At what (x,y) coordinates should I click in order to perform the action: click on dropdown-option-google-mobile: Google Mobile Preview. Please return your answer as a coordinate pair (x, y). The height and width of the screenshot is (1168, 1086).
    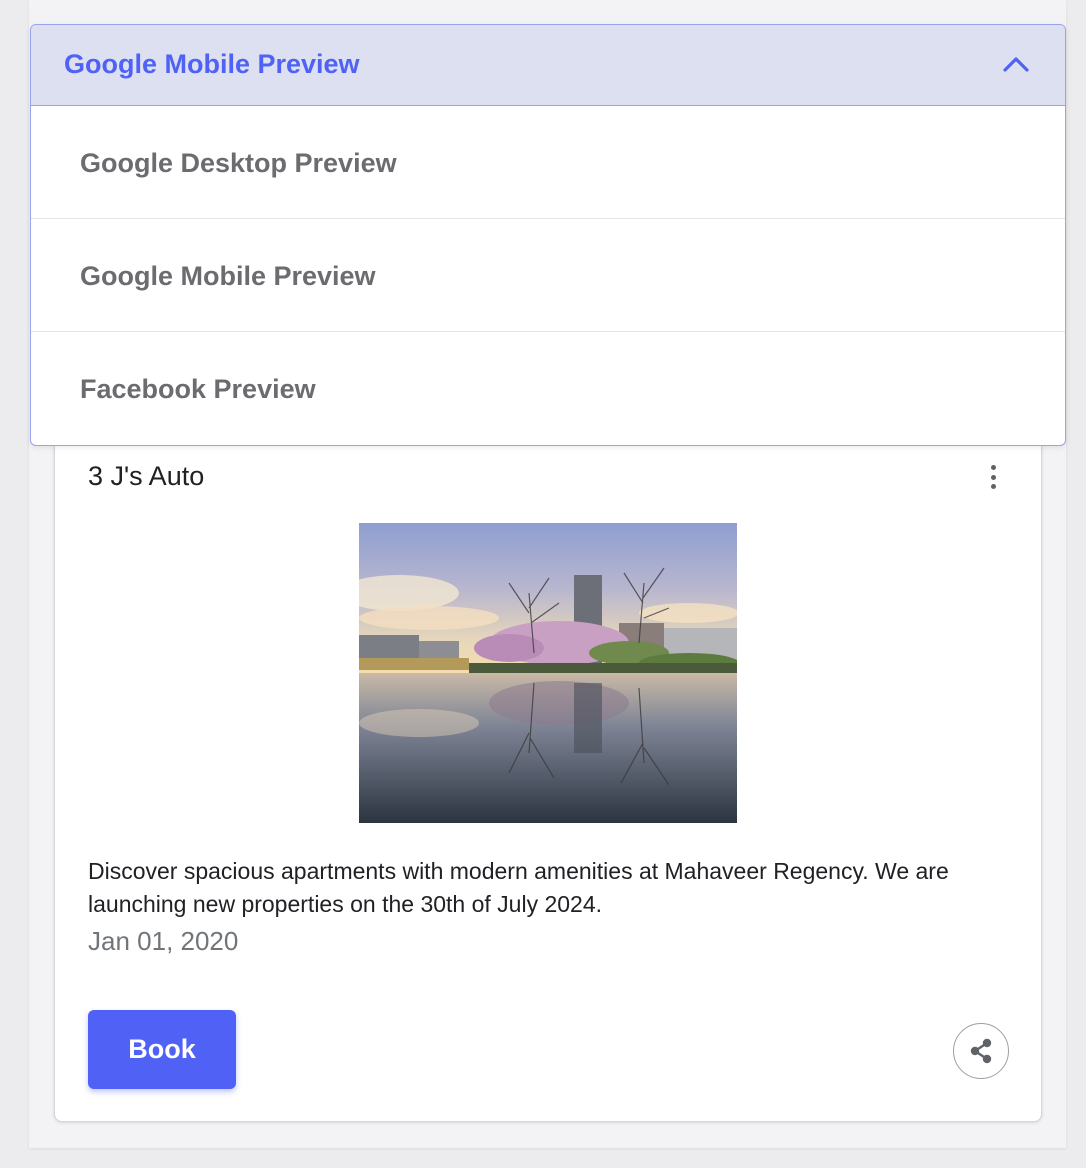
    Looking at the image, I should click on (548, 275).